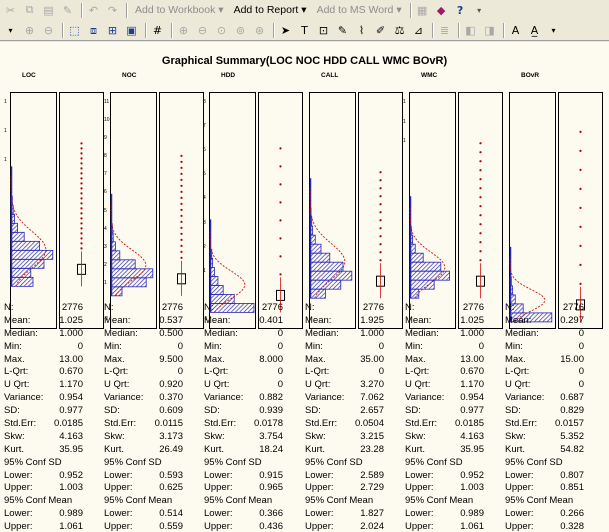 This screenshot has height=532, width=609. What do you see at coordinates (240, 30) in the screenshot?
I see `zoom-page-icon: ⊚` at bounding box center [240, 30].